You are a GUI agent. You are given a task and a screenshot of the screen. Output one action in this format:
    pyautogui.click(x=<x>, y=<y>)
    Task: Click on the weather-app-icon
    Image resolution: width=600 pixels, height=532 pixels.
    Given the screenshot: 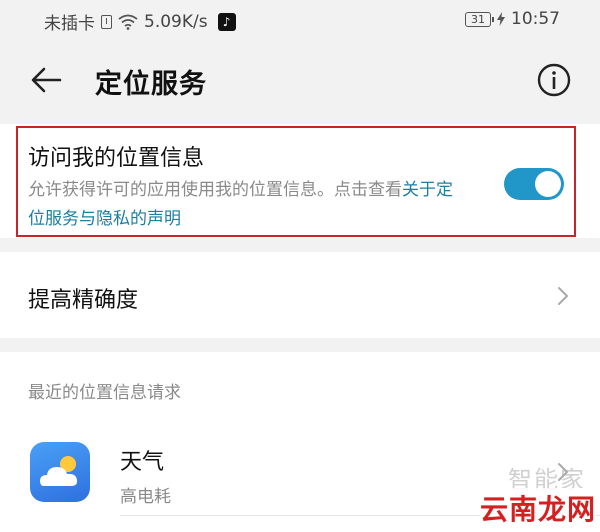 What is the action you would take?
    pyautogui.click(x=60, y=472)
    